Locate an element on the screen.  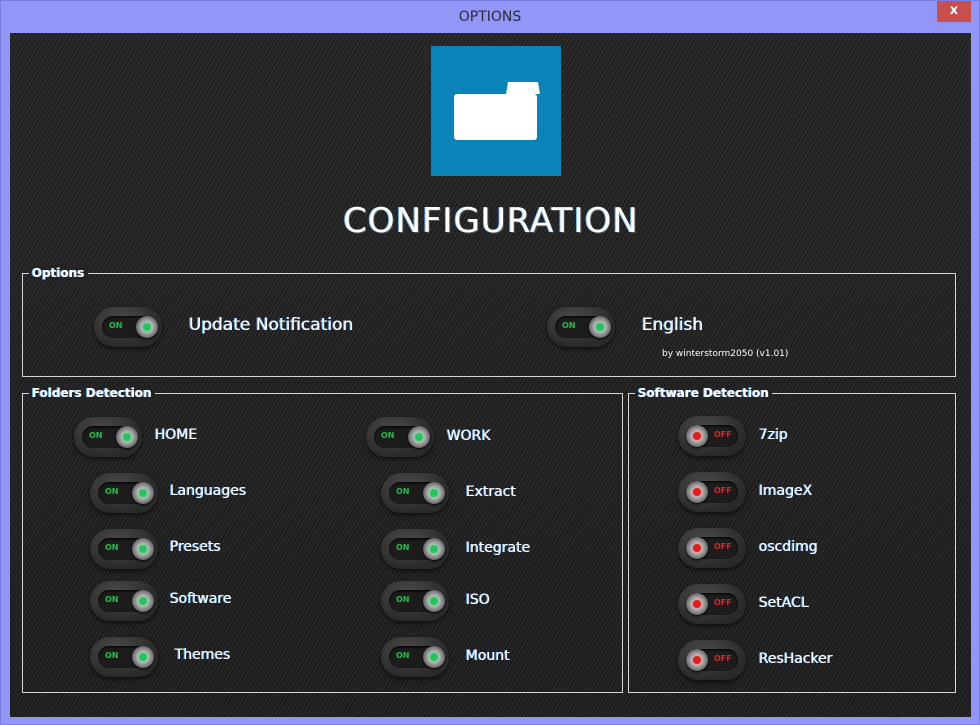
options-group: Options is located at coordinates (489, 321).